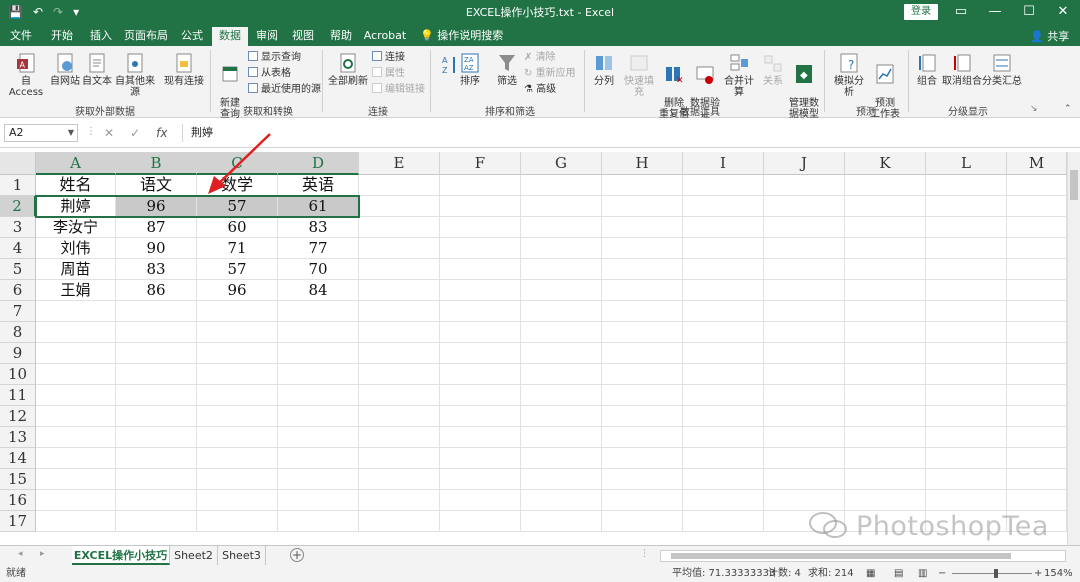 This screenshot has width=1080, height=582. What do you see at coordinates (76, 290) in the screenshot?
I see `cell-a6: 王娟` at bounding box center [76, 290].